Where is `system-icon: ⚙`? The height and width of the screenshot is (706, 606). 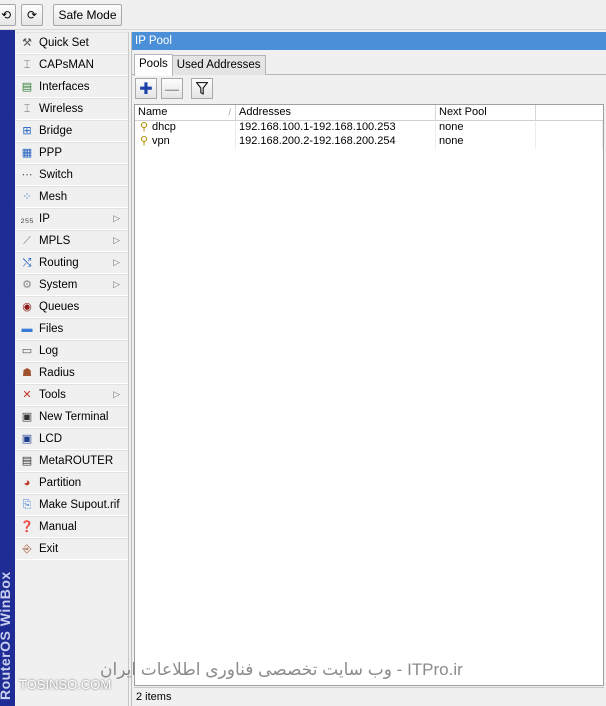 system-icon: ⚙ is located at coordinates (27, 285).